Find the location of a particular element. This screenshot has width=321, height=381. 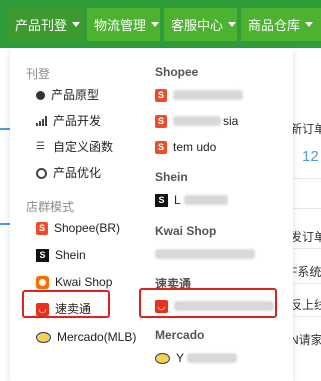

bar-chart-icon is located at coordinates (41, 121).